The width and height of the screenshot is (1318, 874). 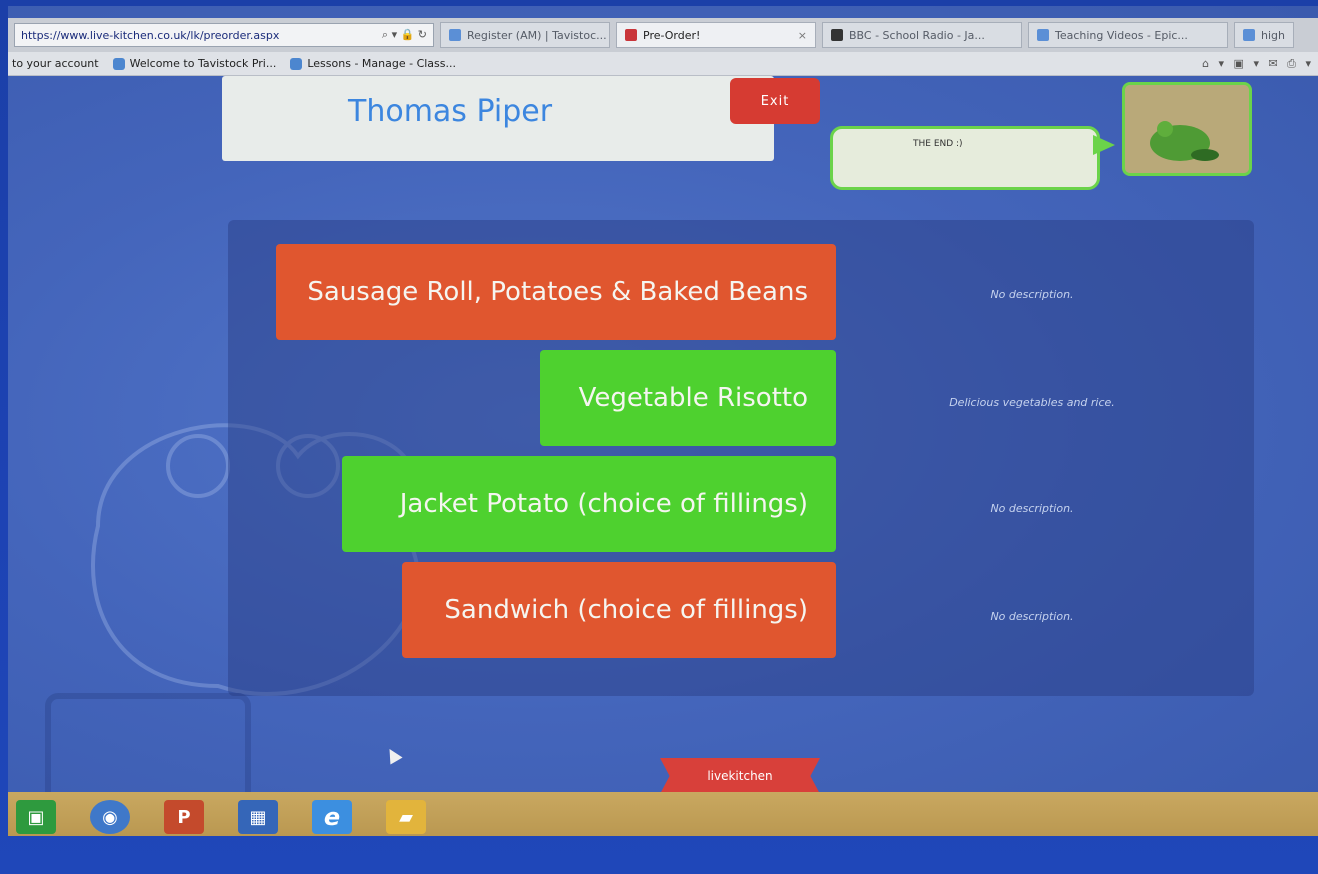 I want to click on meal-option-sandwich: Sandwich (choice of fillings), so click(x=619, y=610).